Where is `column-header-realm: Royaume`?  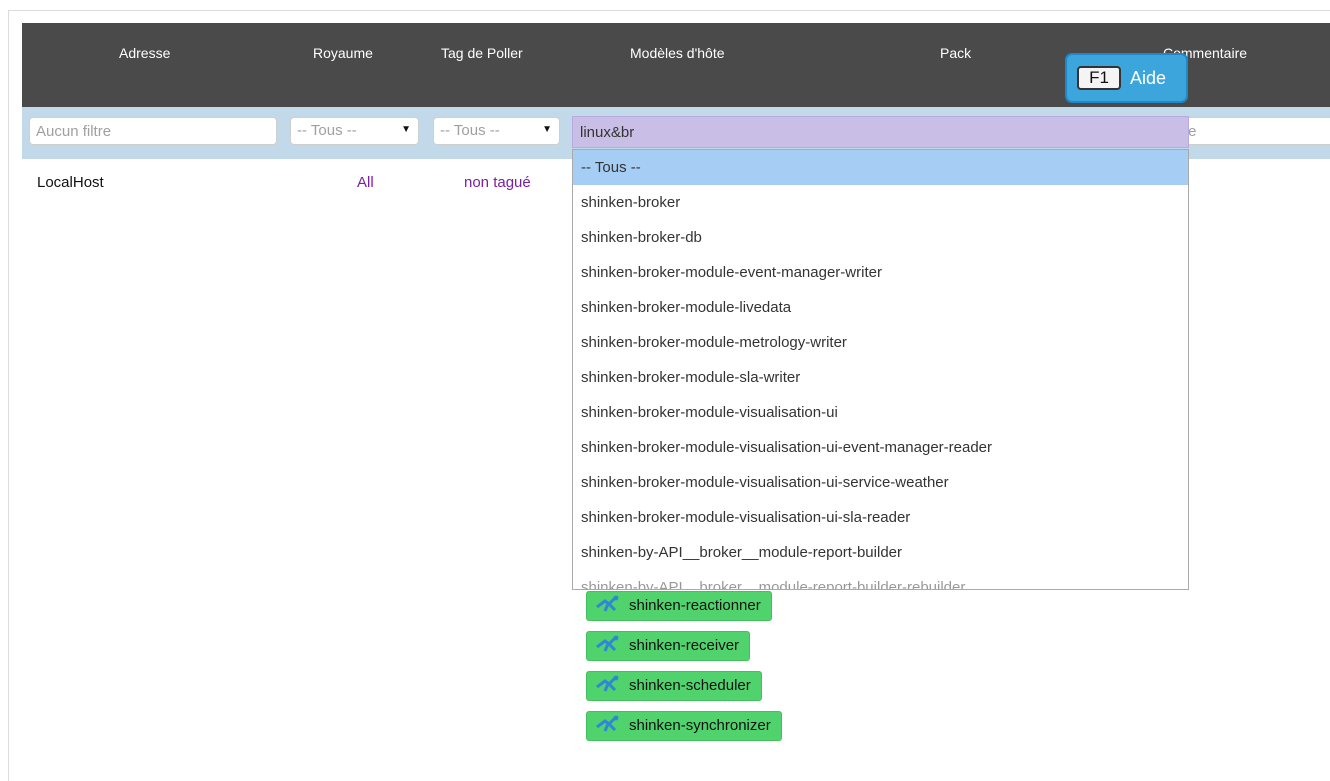 column-header-realm: Royaume is located at coordinates (343, 53).